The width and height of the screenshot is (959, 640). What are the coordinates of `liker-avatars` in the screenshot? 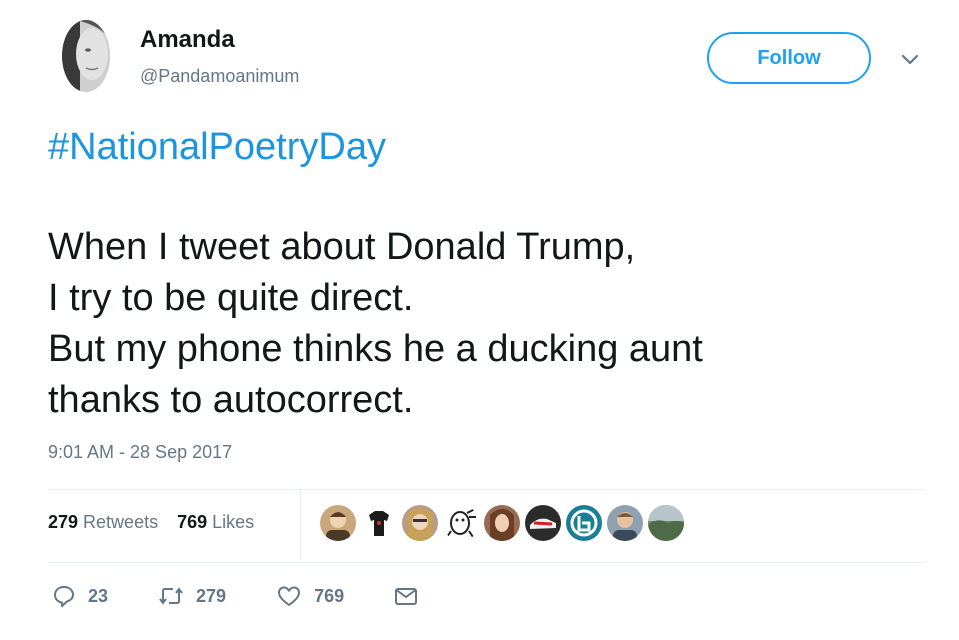 It's located at (504, 523).